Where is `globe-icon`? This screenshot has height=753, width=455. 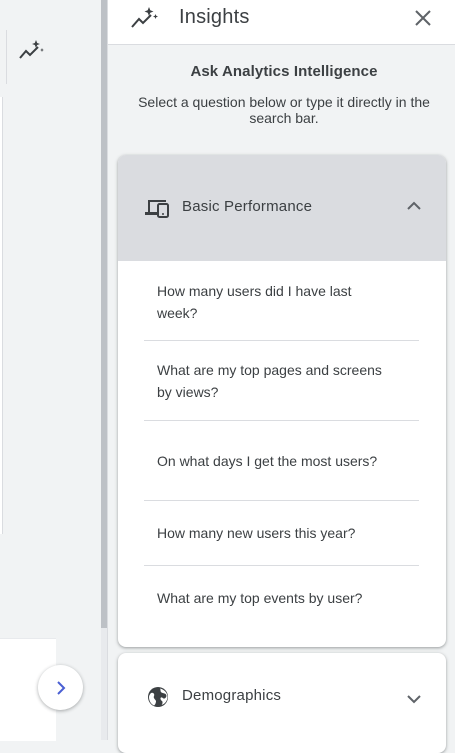
globe-icon is located at coordinates (158, 697).